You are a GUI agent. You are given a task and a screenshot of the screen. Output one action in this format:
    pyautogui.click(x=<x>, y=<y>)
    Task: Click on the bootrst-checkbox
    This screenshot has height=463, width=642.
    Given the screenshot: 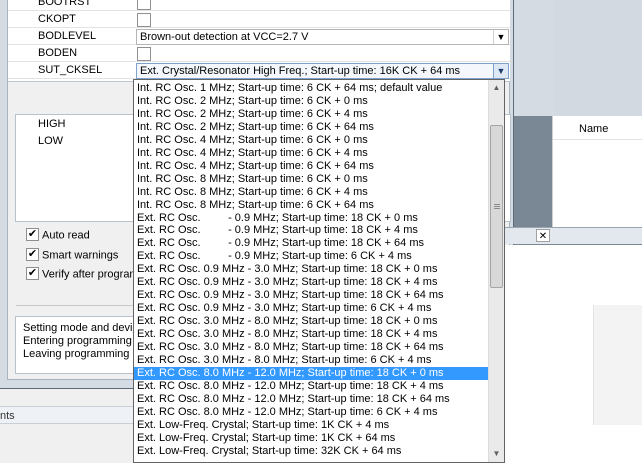 What is the action you would take?
    pyautogui.click(x=144, y=5)
    